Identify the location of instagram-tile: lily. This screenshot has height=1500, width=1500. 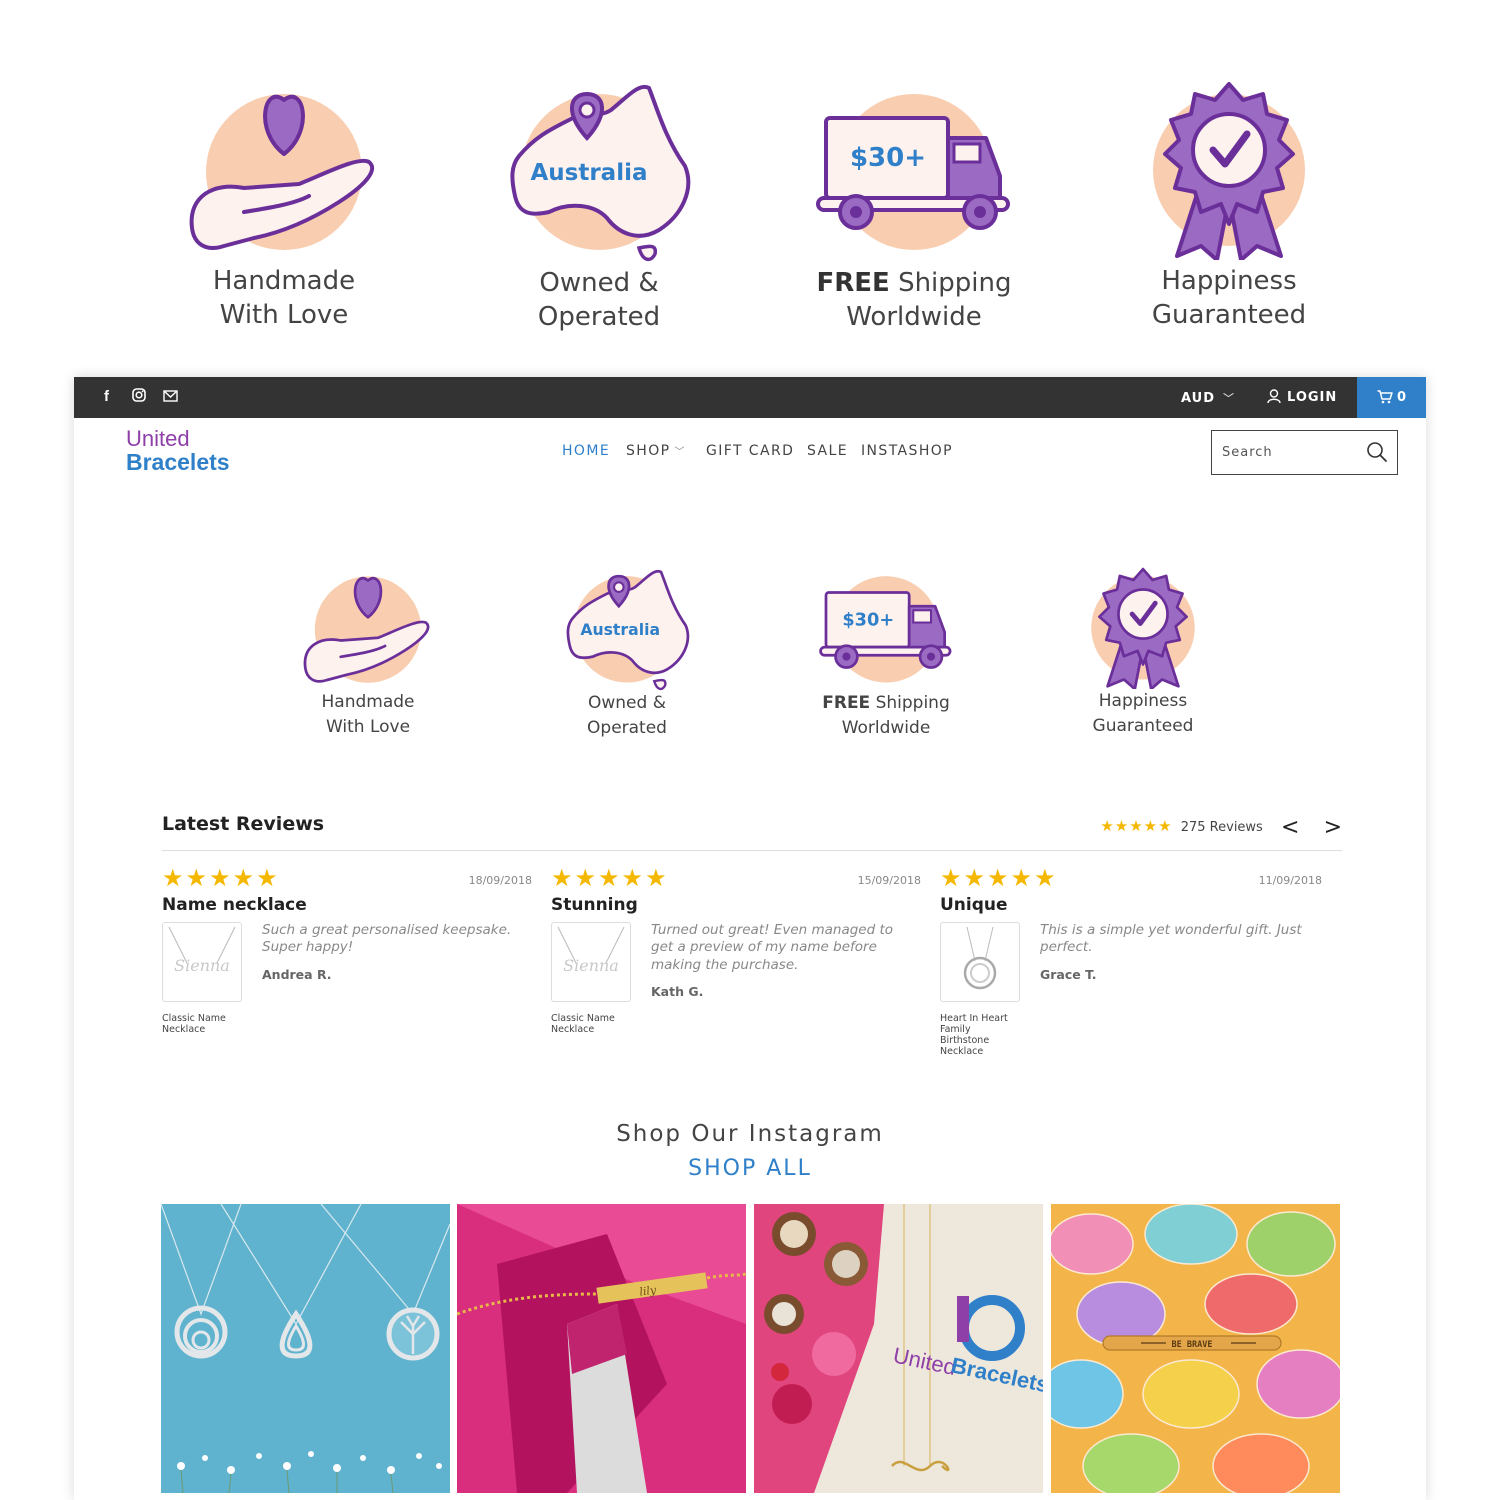
(601, 1348).